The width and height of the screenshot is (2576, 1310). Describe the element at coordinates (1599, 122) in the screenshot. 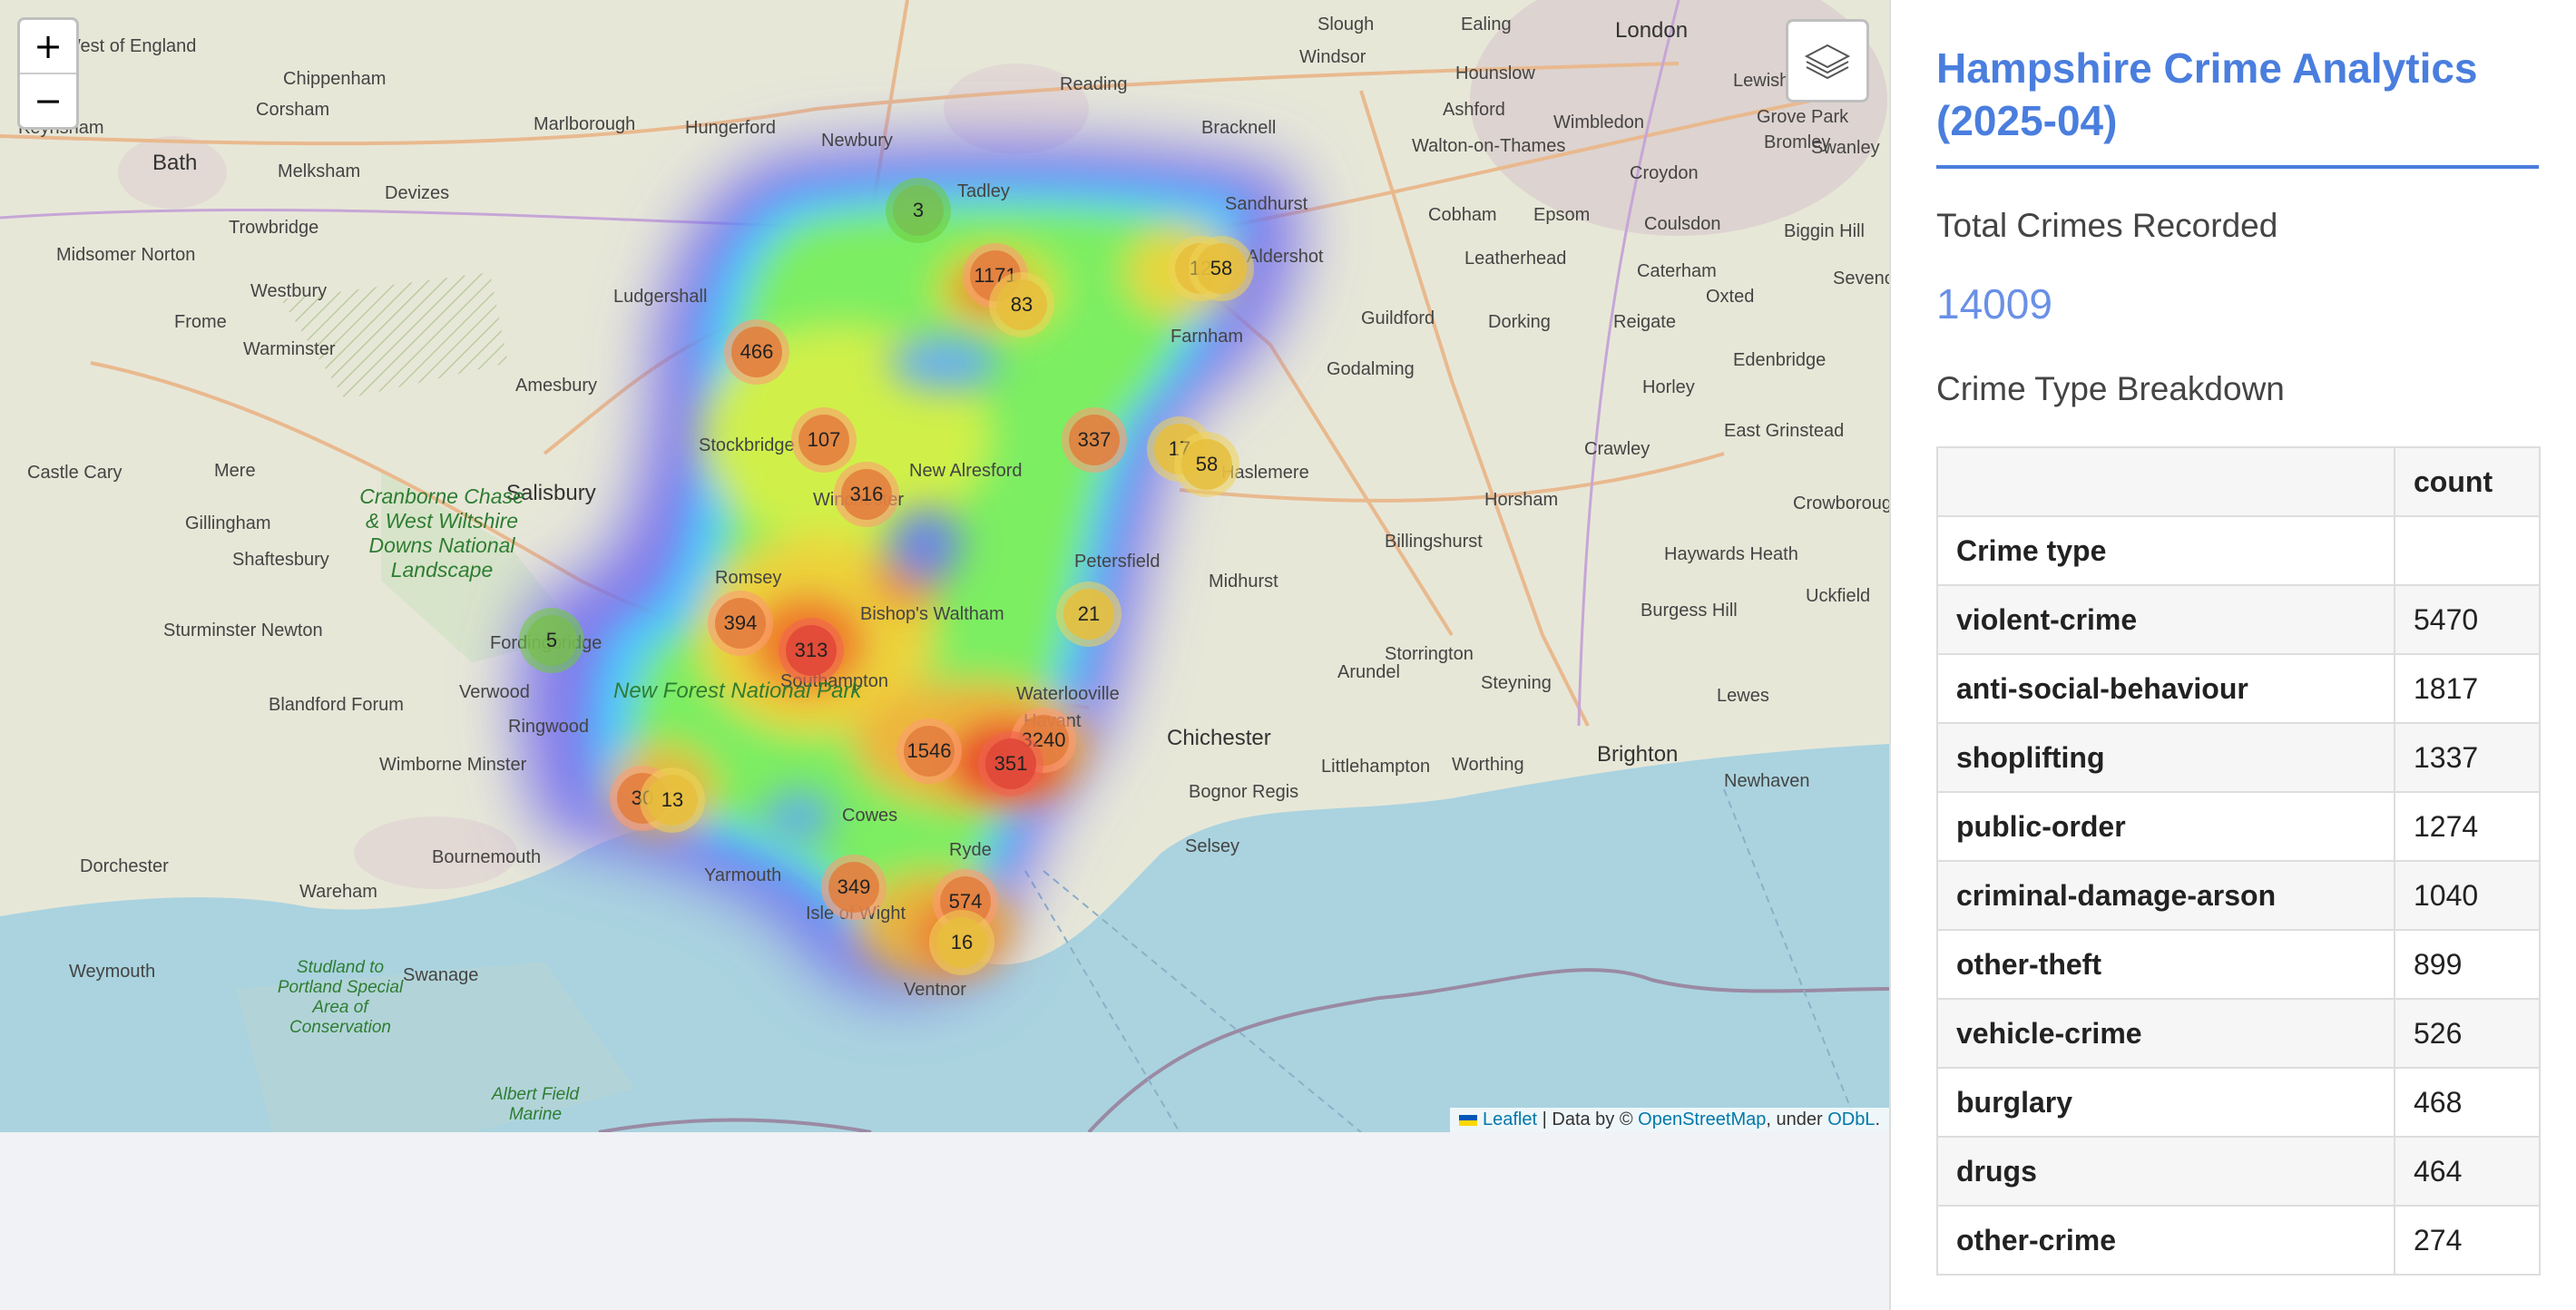

I see `place-label: Wimbledon` at that location.